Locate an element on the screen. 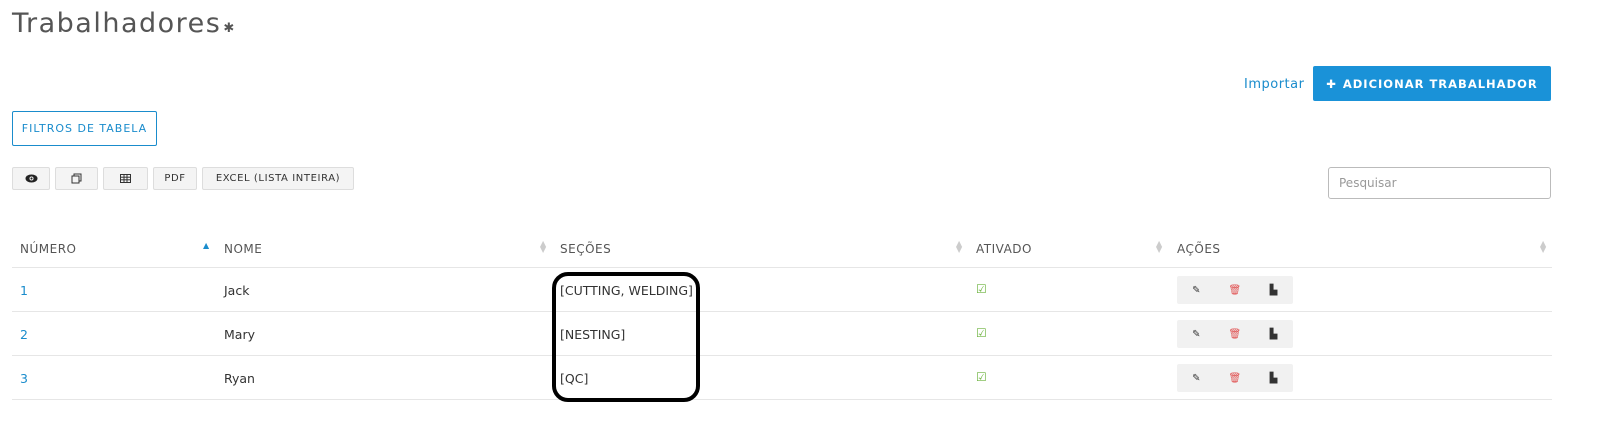  row-sections: [QC] is located at coordinates (574, 378).